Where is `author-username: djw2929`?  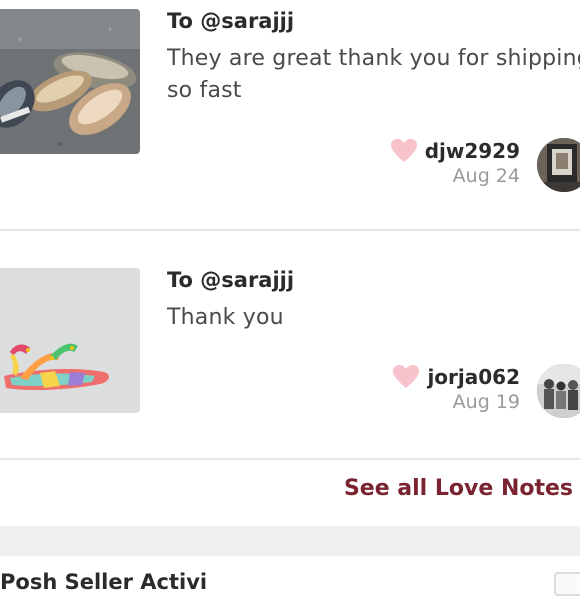
author-username: djw2929 is located at coordinates (472, 151).